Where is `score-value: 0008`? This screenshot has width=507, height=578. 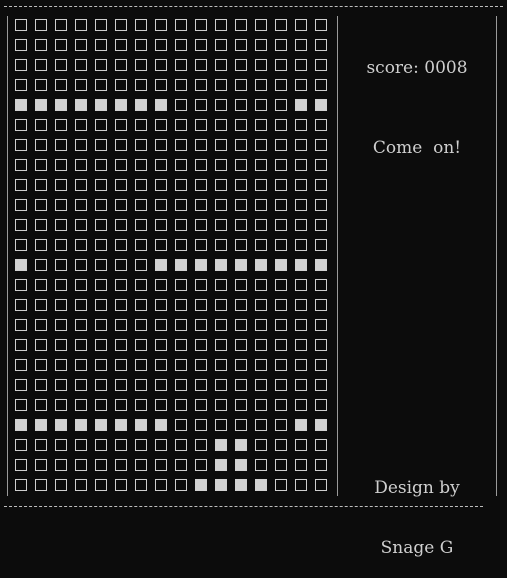 score-value: 0008 is located at coordinates (446, 68).